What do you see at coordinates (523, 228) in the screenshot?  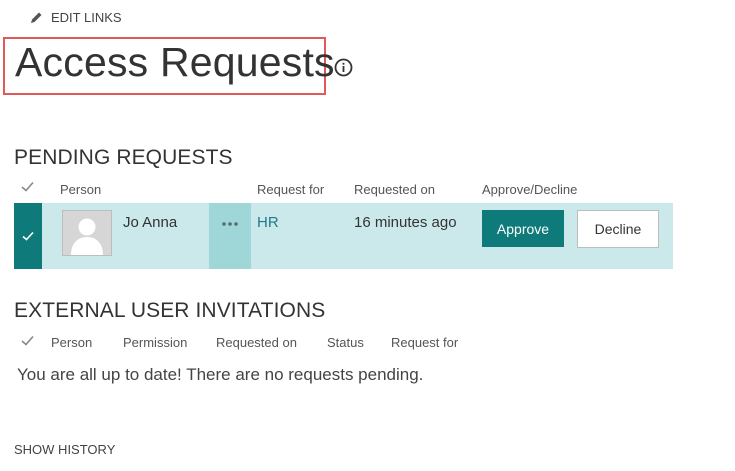 I see `approve-button: Approve` at bounding box center [523, 228].